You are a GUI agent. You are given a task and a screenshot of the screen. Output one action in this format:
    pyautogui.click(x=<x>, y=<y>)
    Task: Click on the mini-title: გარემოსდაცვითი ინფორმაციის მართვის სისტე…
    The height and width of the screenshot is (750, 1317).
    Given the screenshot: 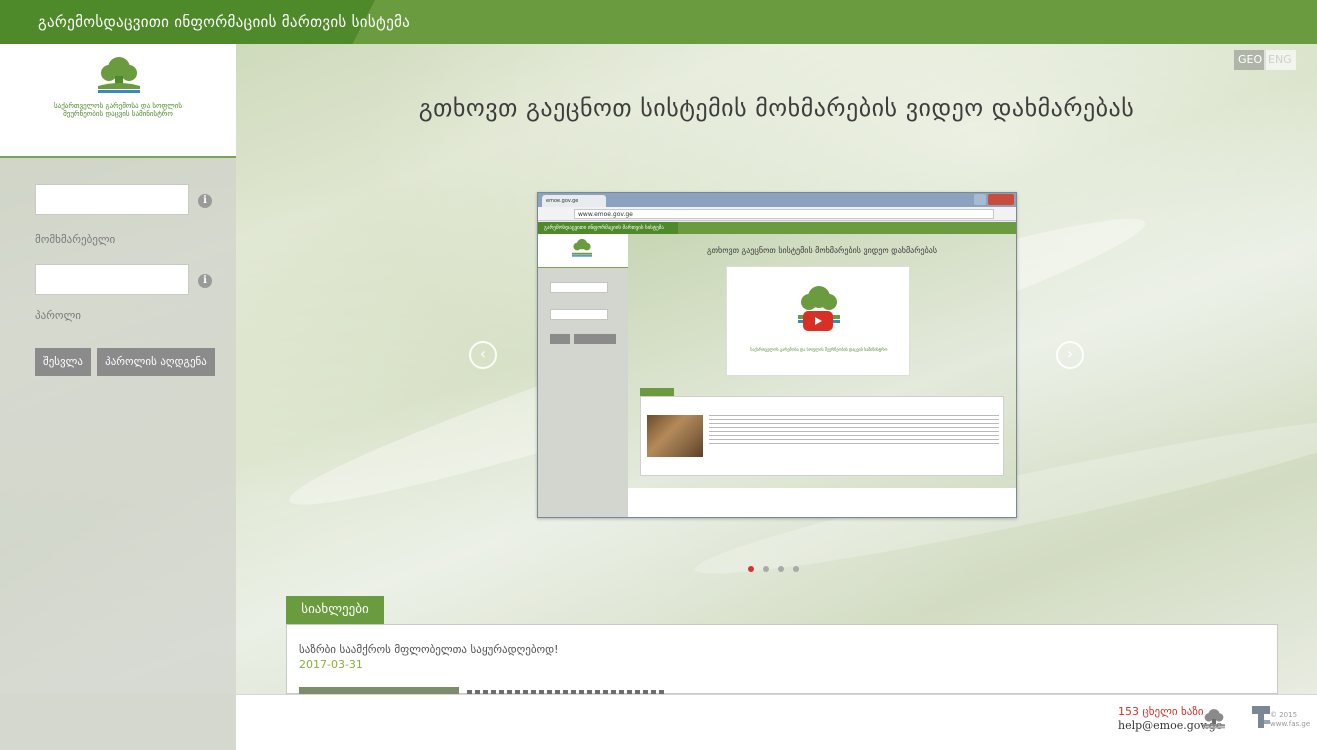 What is the action you would take?
    pyautogui.click(x=608, y=228)
    